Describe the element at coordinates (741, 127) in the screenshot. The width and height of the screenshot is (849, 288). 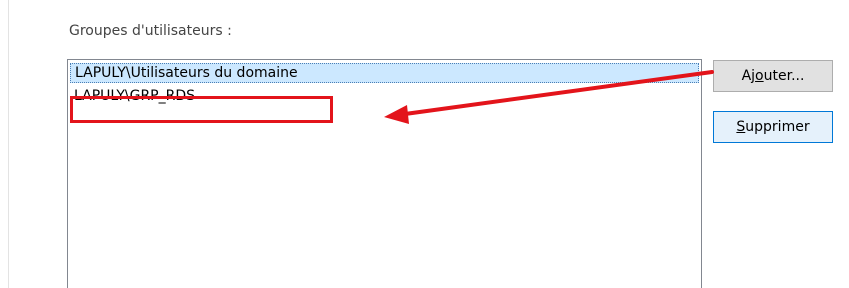
I see `remove-button-accelerator: S` at that location.